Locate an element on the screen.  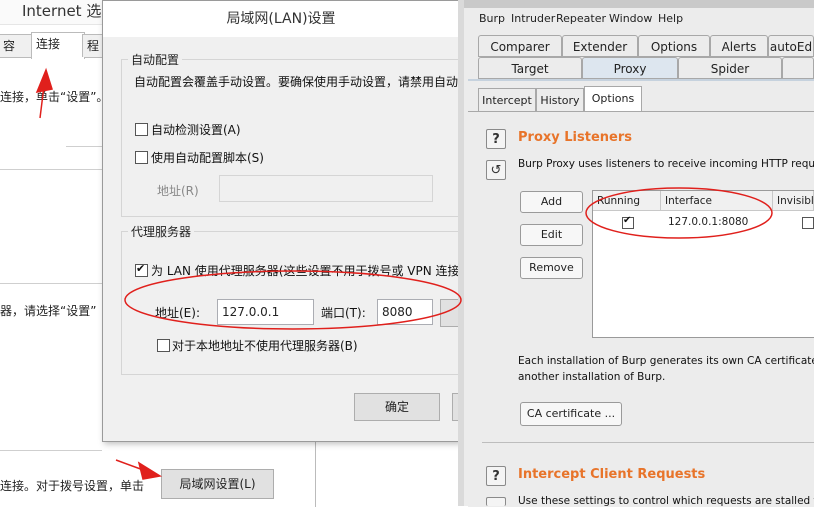
annotation-ellipse-proxy is located at coordinates (293, 300).